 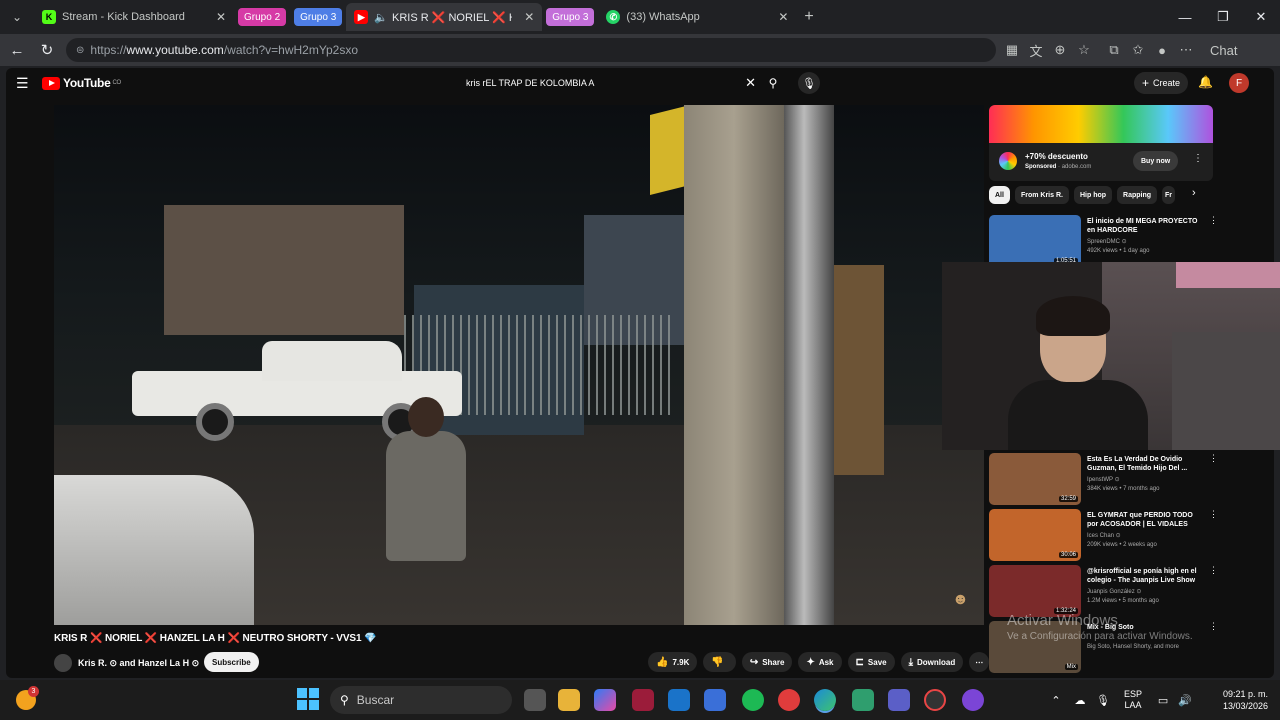 I want to click on extensions-icon: ⧉, so click(x=1114, y=50).